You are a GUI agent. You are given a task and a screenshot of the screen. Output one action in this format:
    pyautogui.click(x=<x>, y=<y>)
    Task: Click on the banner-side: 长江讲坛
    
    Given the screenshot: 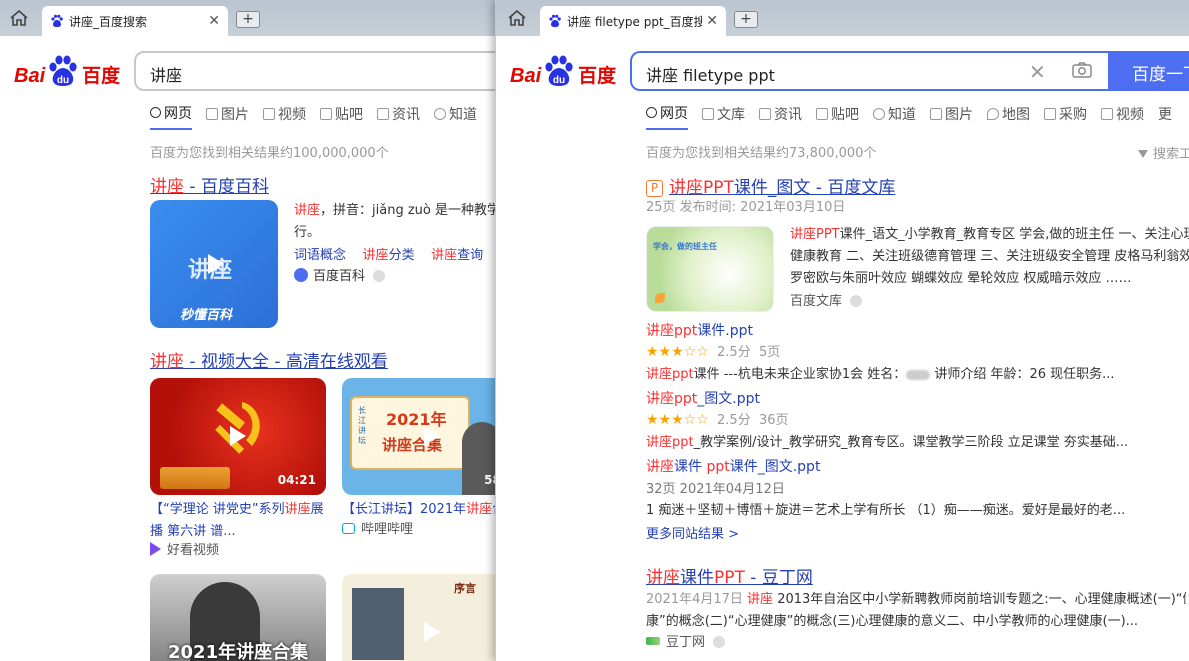 What is the action you would take?
    pyautogui.click(x=362, y=425)
    